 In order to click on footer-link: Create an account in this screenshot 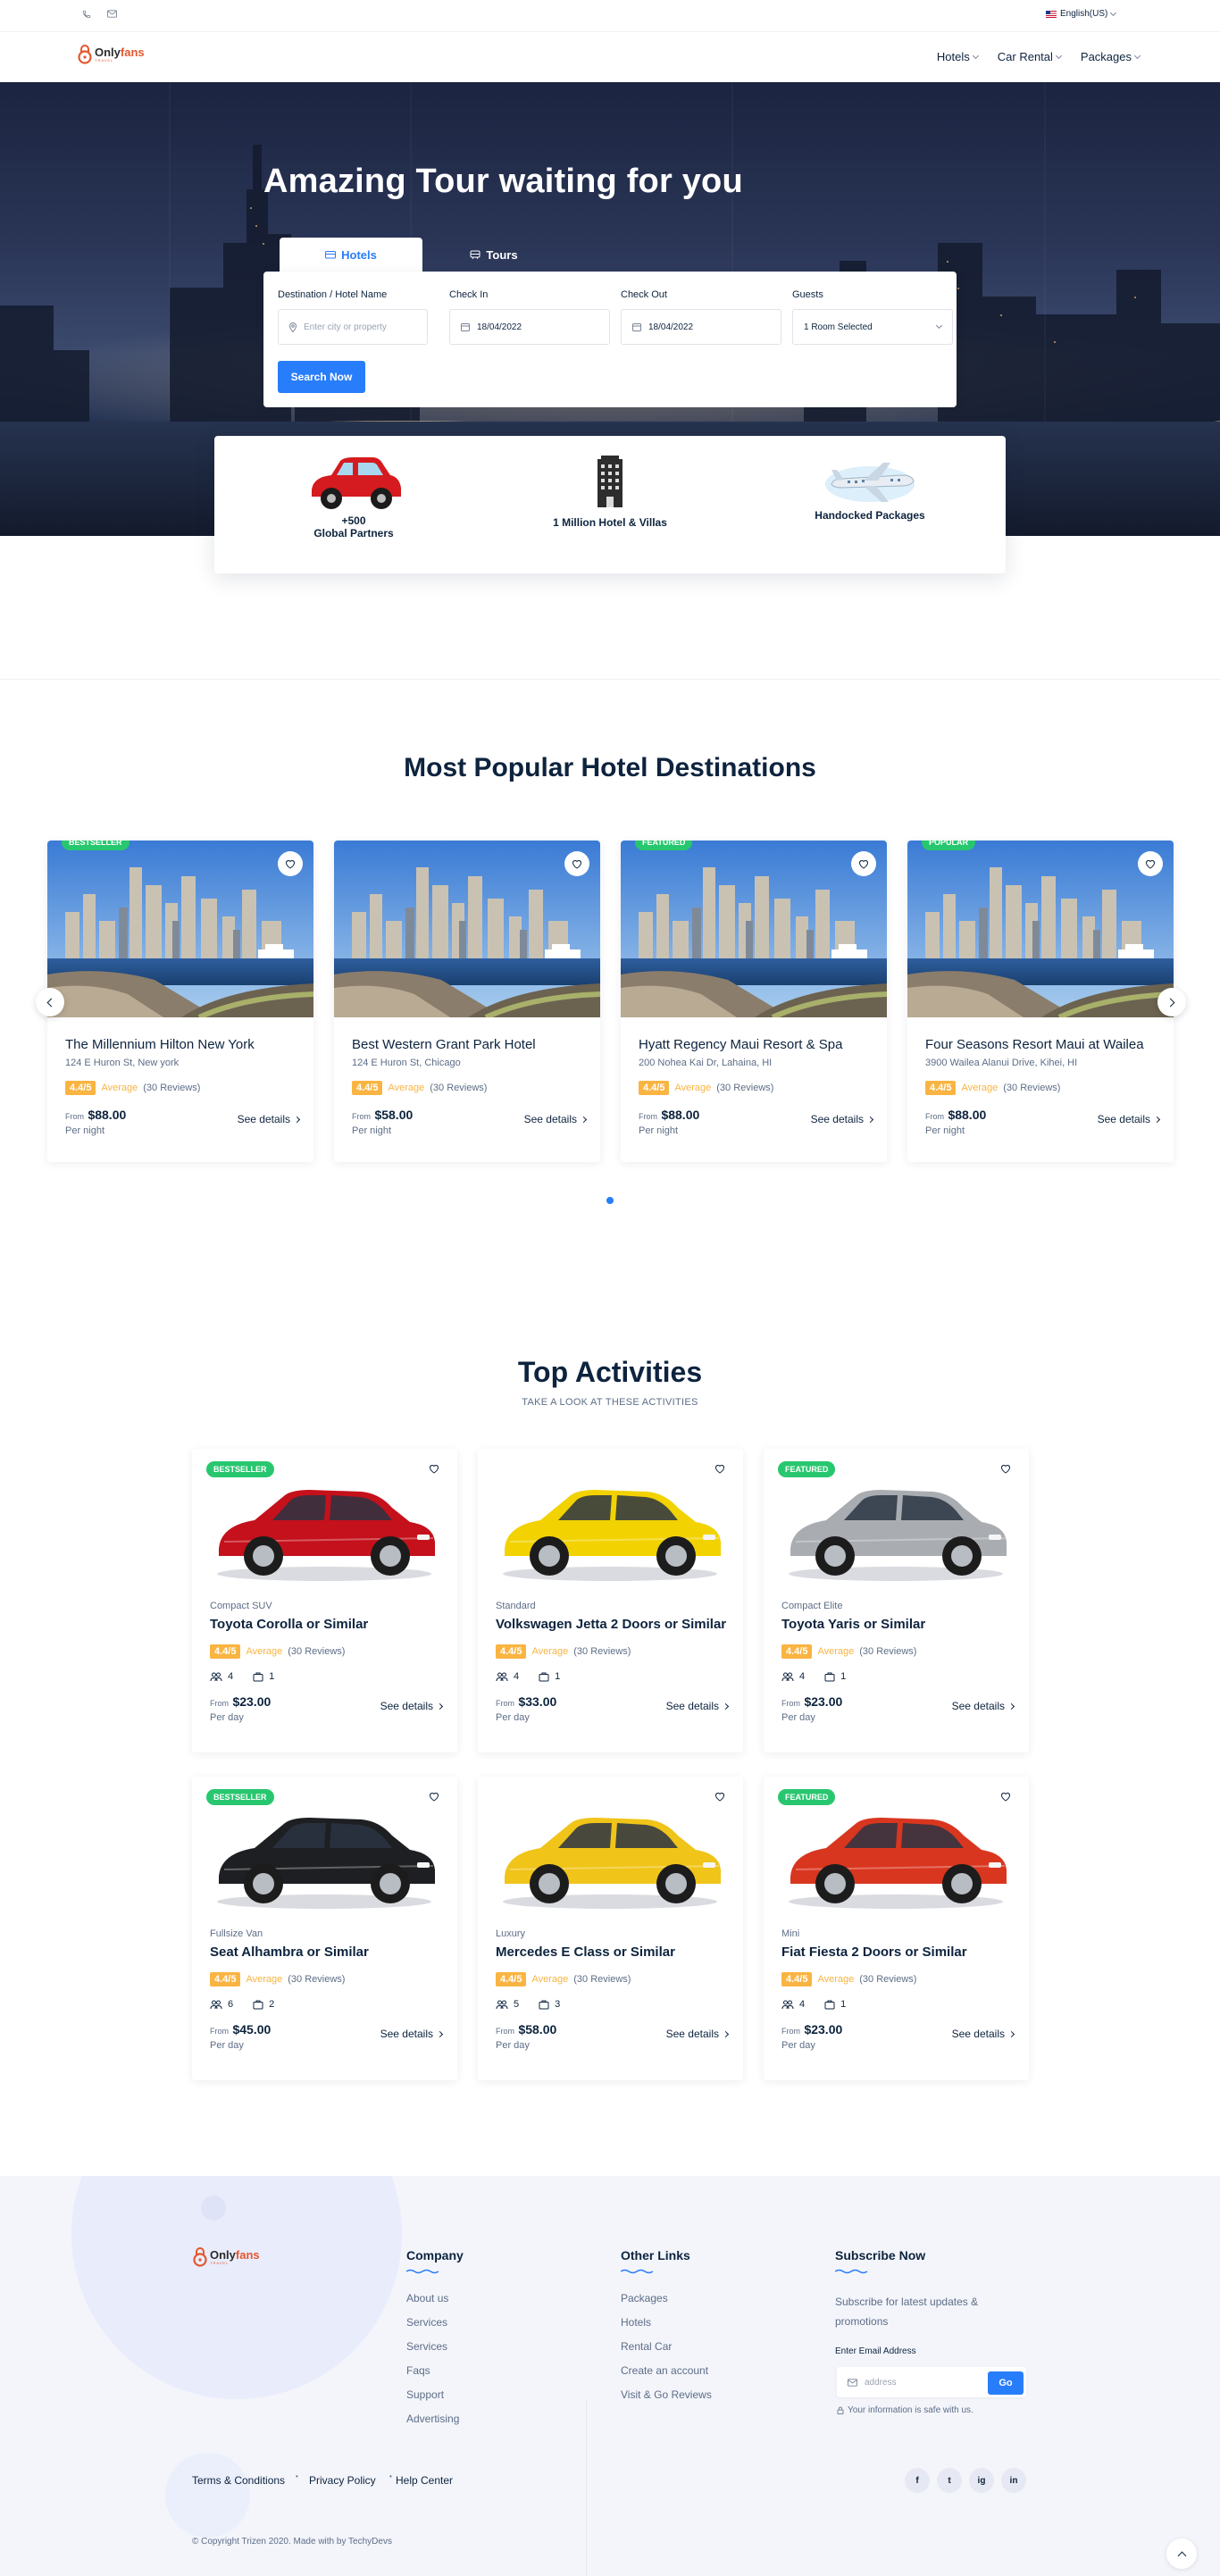, I will do `click(664, 2370)`.